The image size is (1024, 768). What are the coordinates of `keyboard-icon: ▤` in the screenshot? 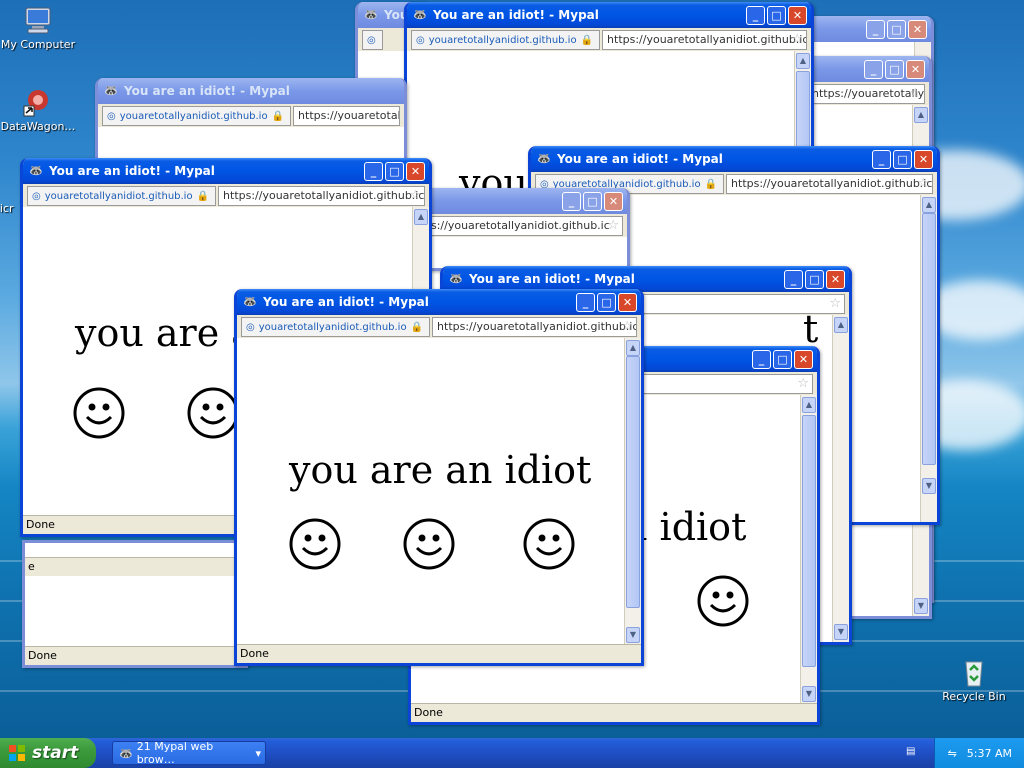 It's located at (912, 752).